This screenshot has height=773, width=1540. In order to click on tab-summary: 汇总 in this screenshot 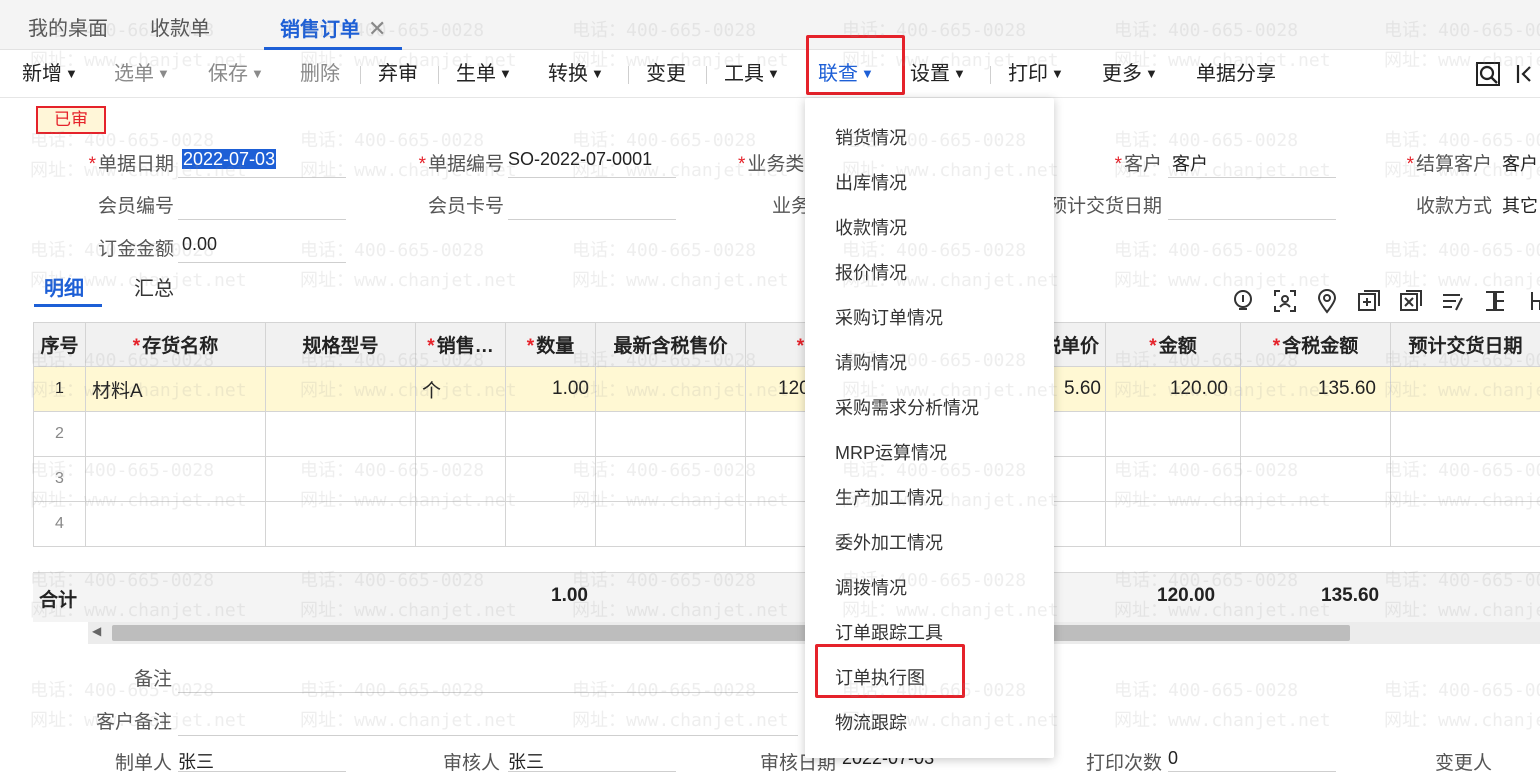, I will do `click(154, 286)`.